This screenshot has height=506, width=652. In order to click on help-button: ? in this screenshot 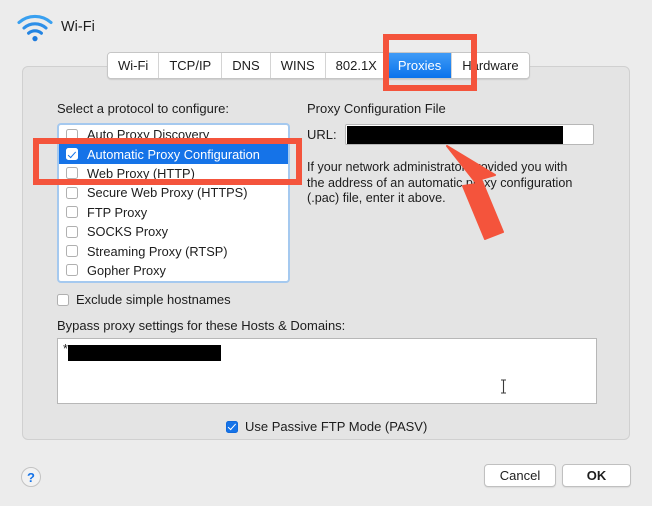, I will do `click(31, 477)`.